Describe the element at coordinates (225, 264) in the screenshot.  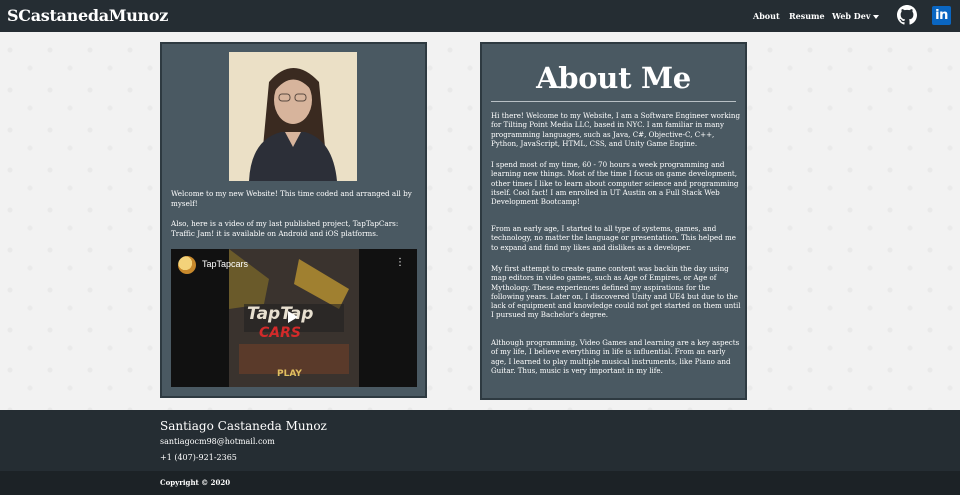
I see `video-title: TapTapcars` at that location.